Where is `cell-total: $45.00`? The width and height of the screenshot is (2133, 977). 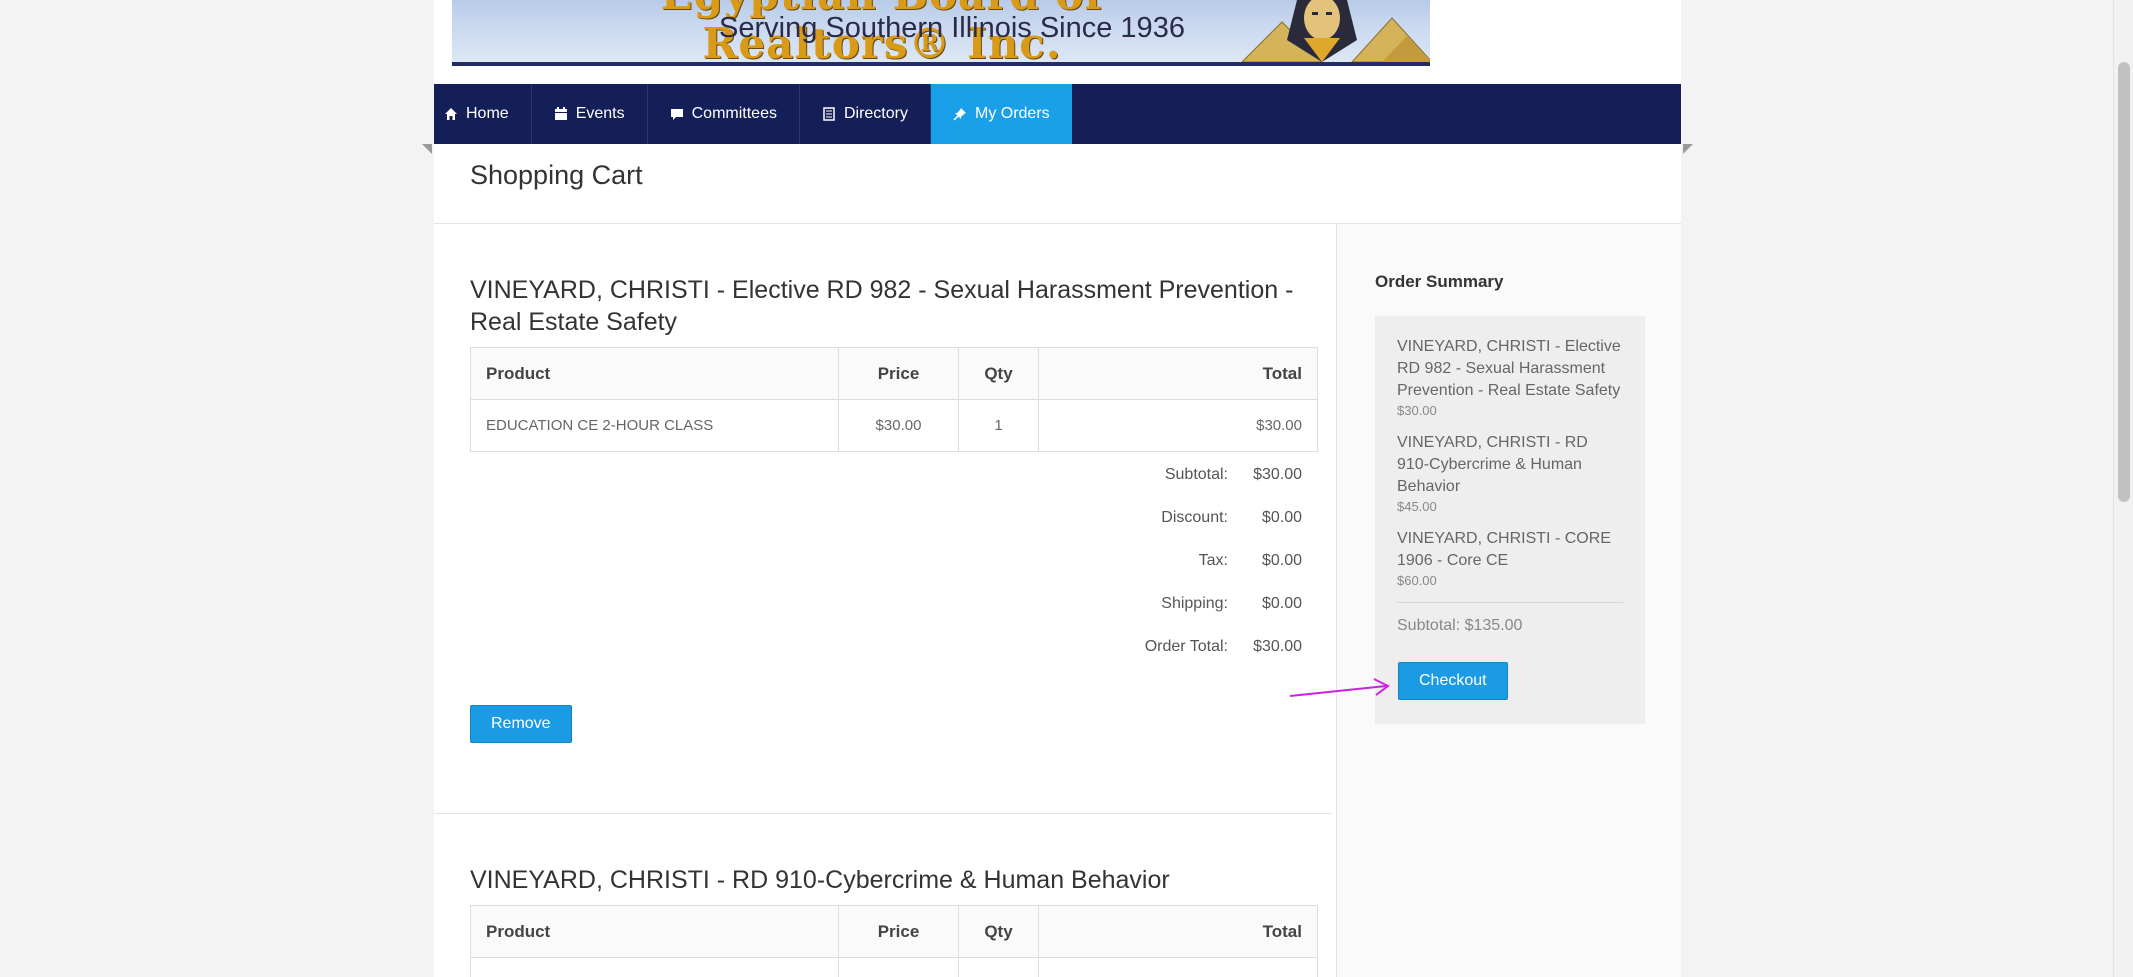
cell-total: $45.00 is located at coordinates (1178, 967).